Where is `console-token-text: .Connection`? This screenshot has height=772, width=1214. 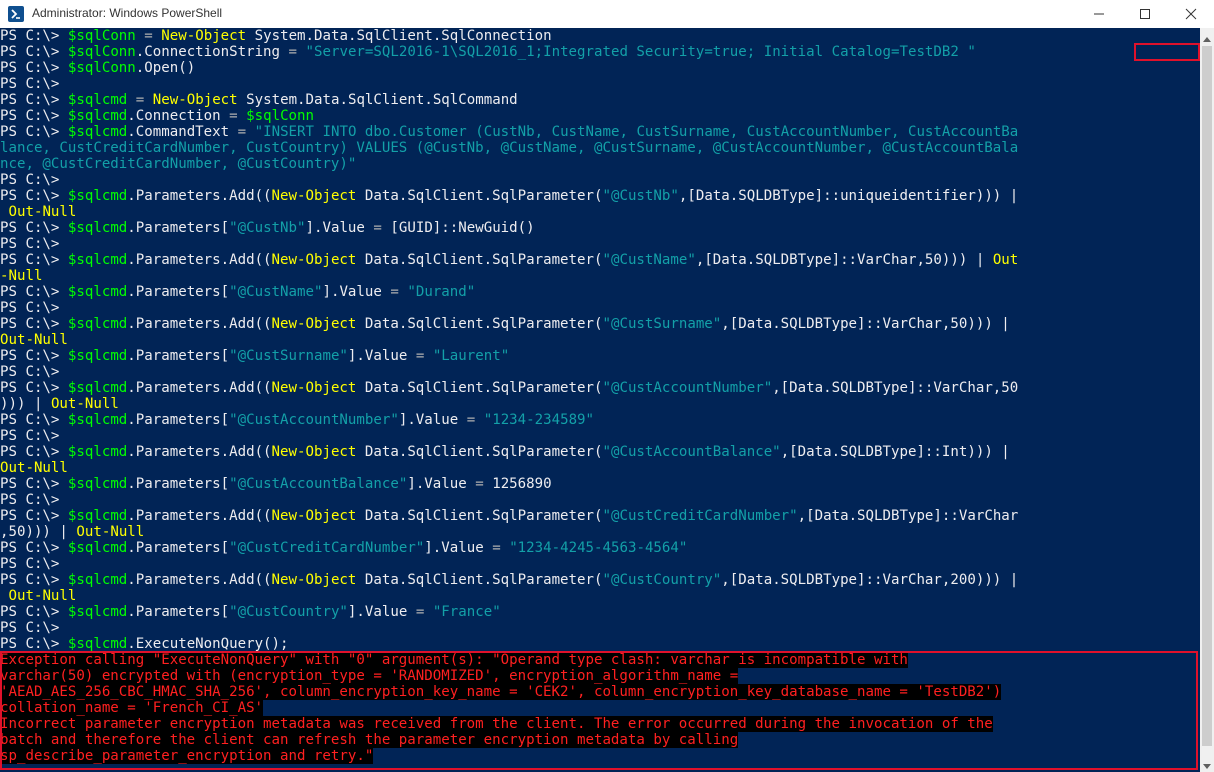 console-token-text: .Connection is located at coordinates (178, 116).